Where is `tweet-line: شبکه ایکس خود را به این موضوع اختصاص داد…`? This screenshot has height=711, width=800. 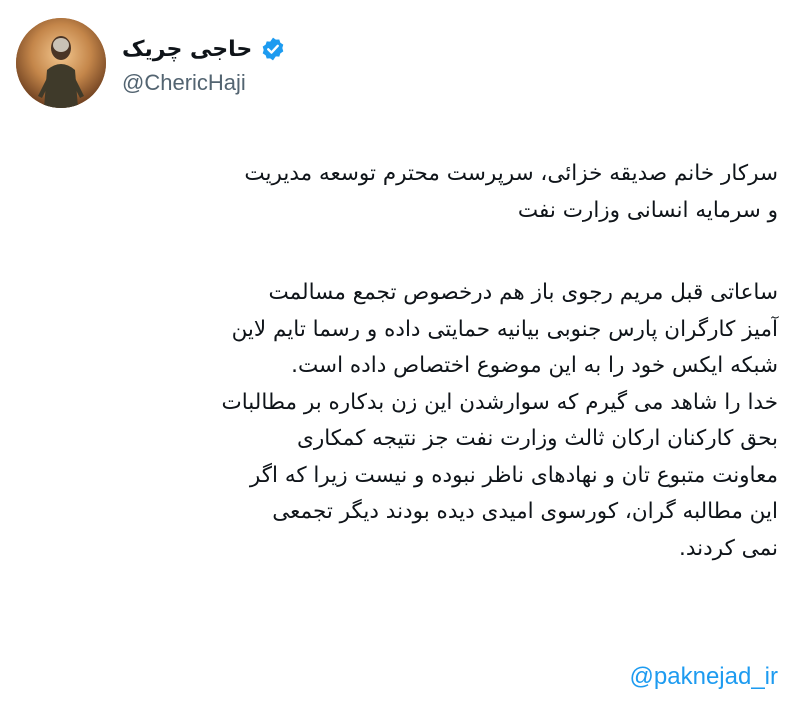 tweet-line: شبکه ایکس خود را به این موضوع اختصاص داد… is located at coordinates (534, 365).